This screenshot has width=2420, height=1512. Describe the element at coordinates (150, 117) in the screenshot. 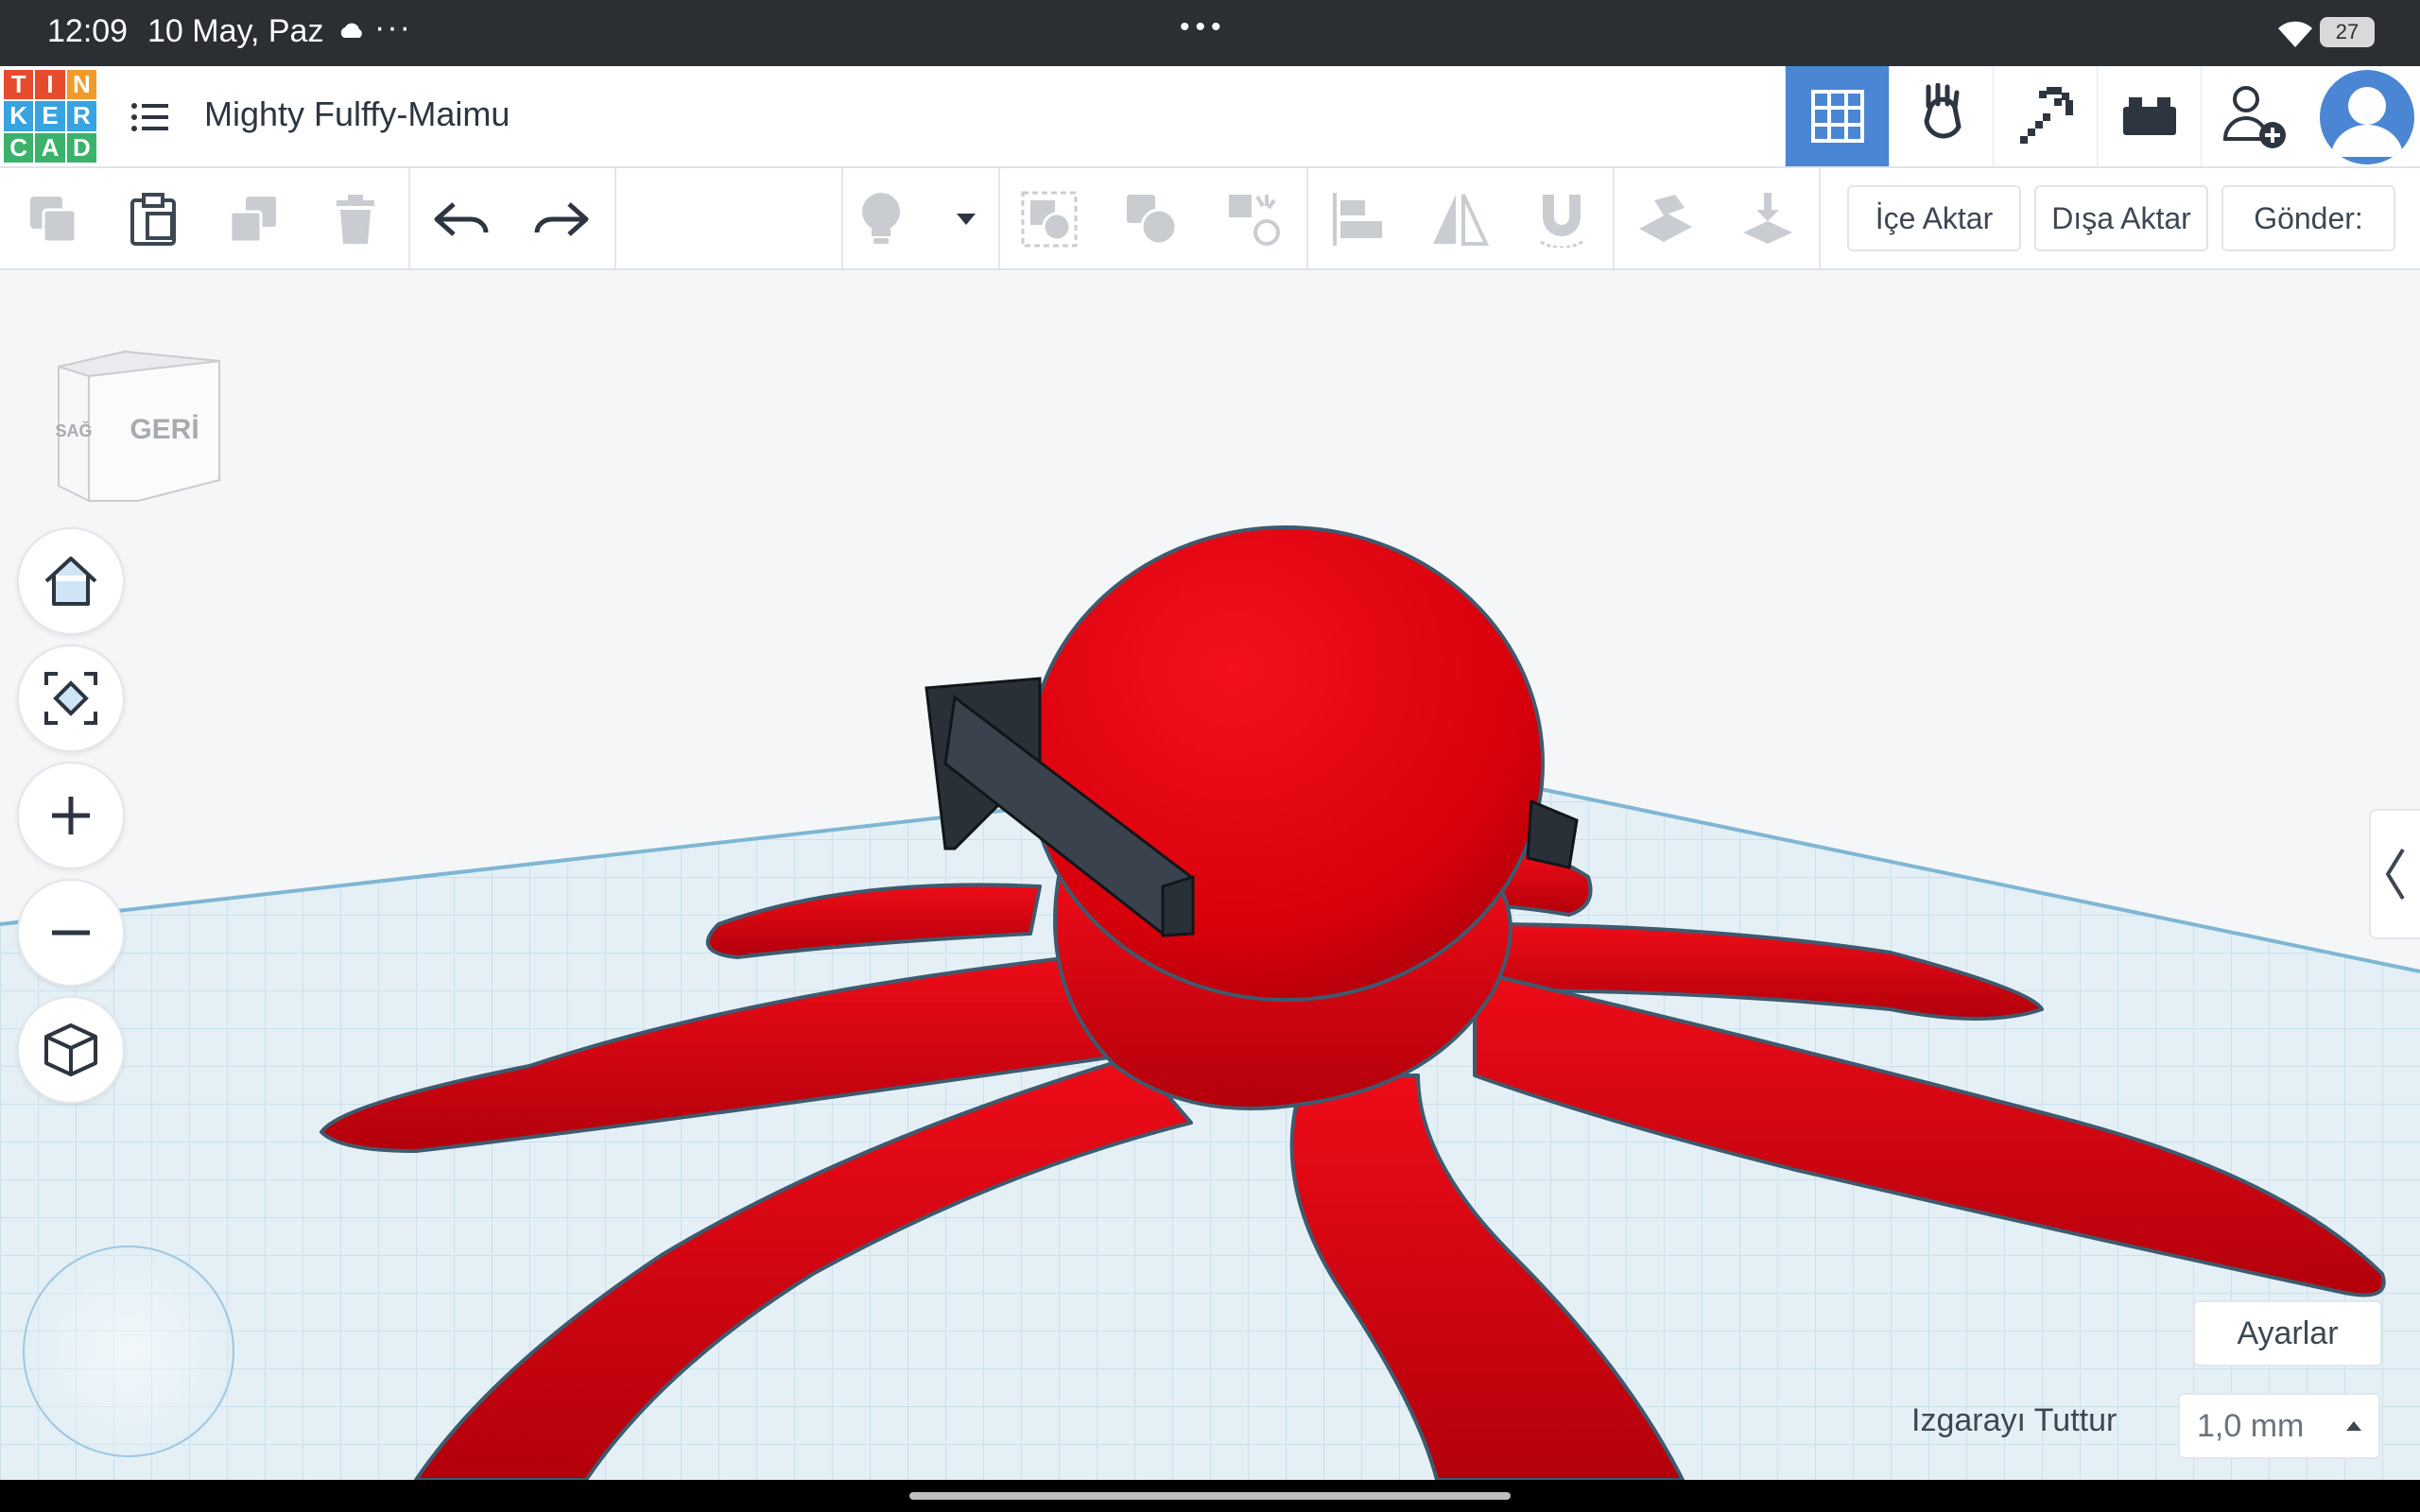

I see `design-list-icon` at that location.